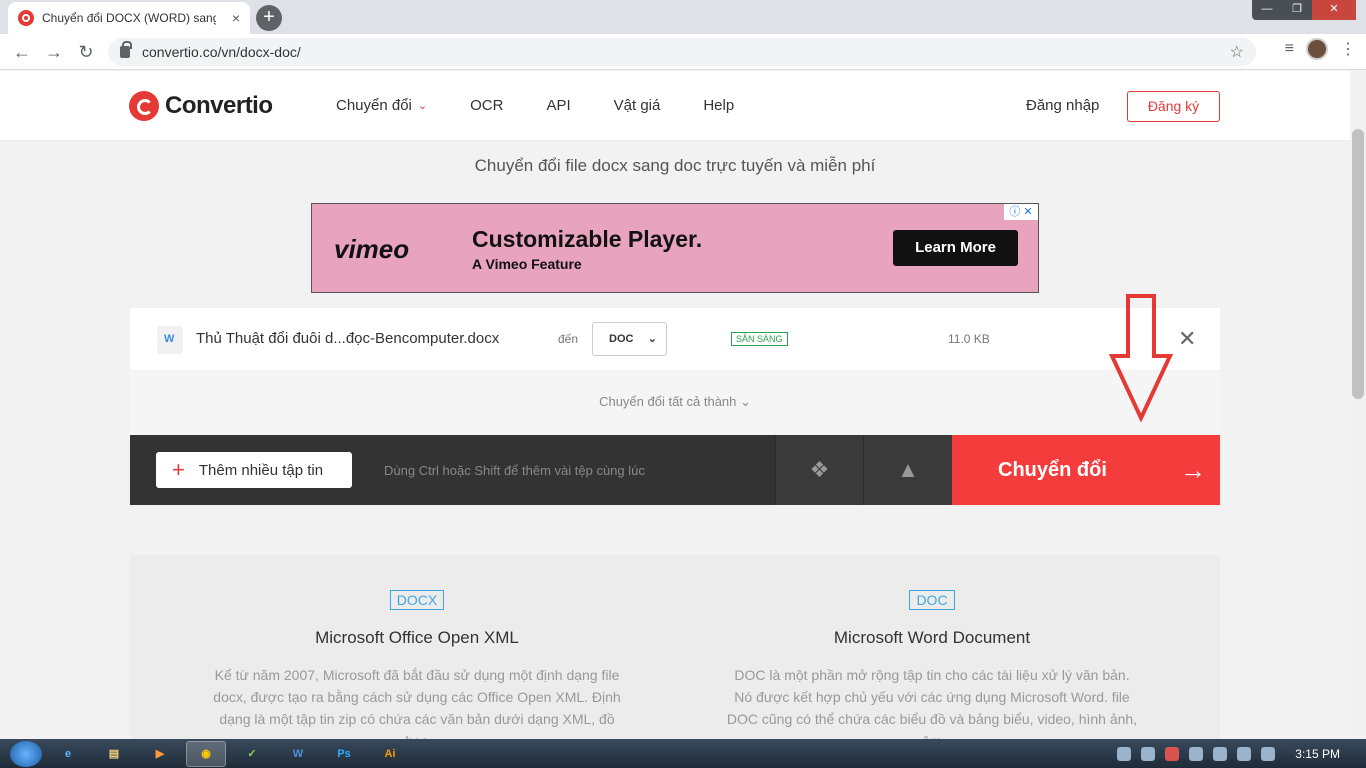 Image resolution: width=1366 pixels, height=768 pixels. What do you see at coordinates (221, 52) in the screenshot?
I see `url-text: convertio.co/vn/docx-doc/` at bounding box center [221, 52].